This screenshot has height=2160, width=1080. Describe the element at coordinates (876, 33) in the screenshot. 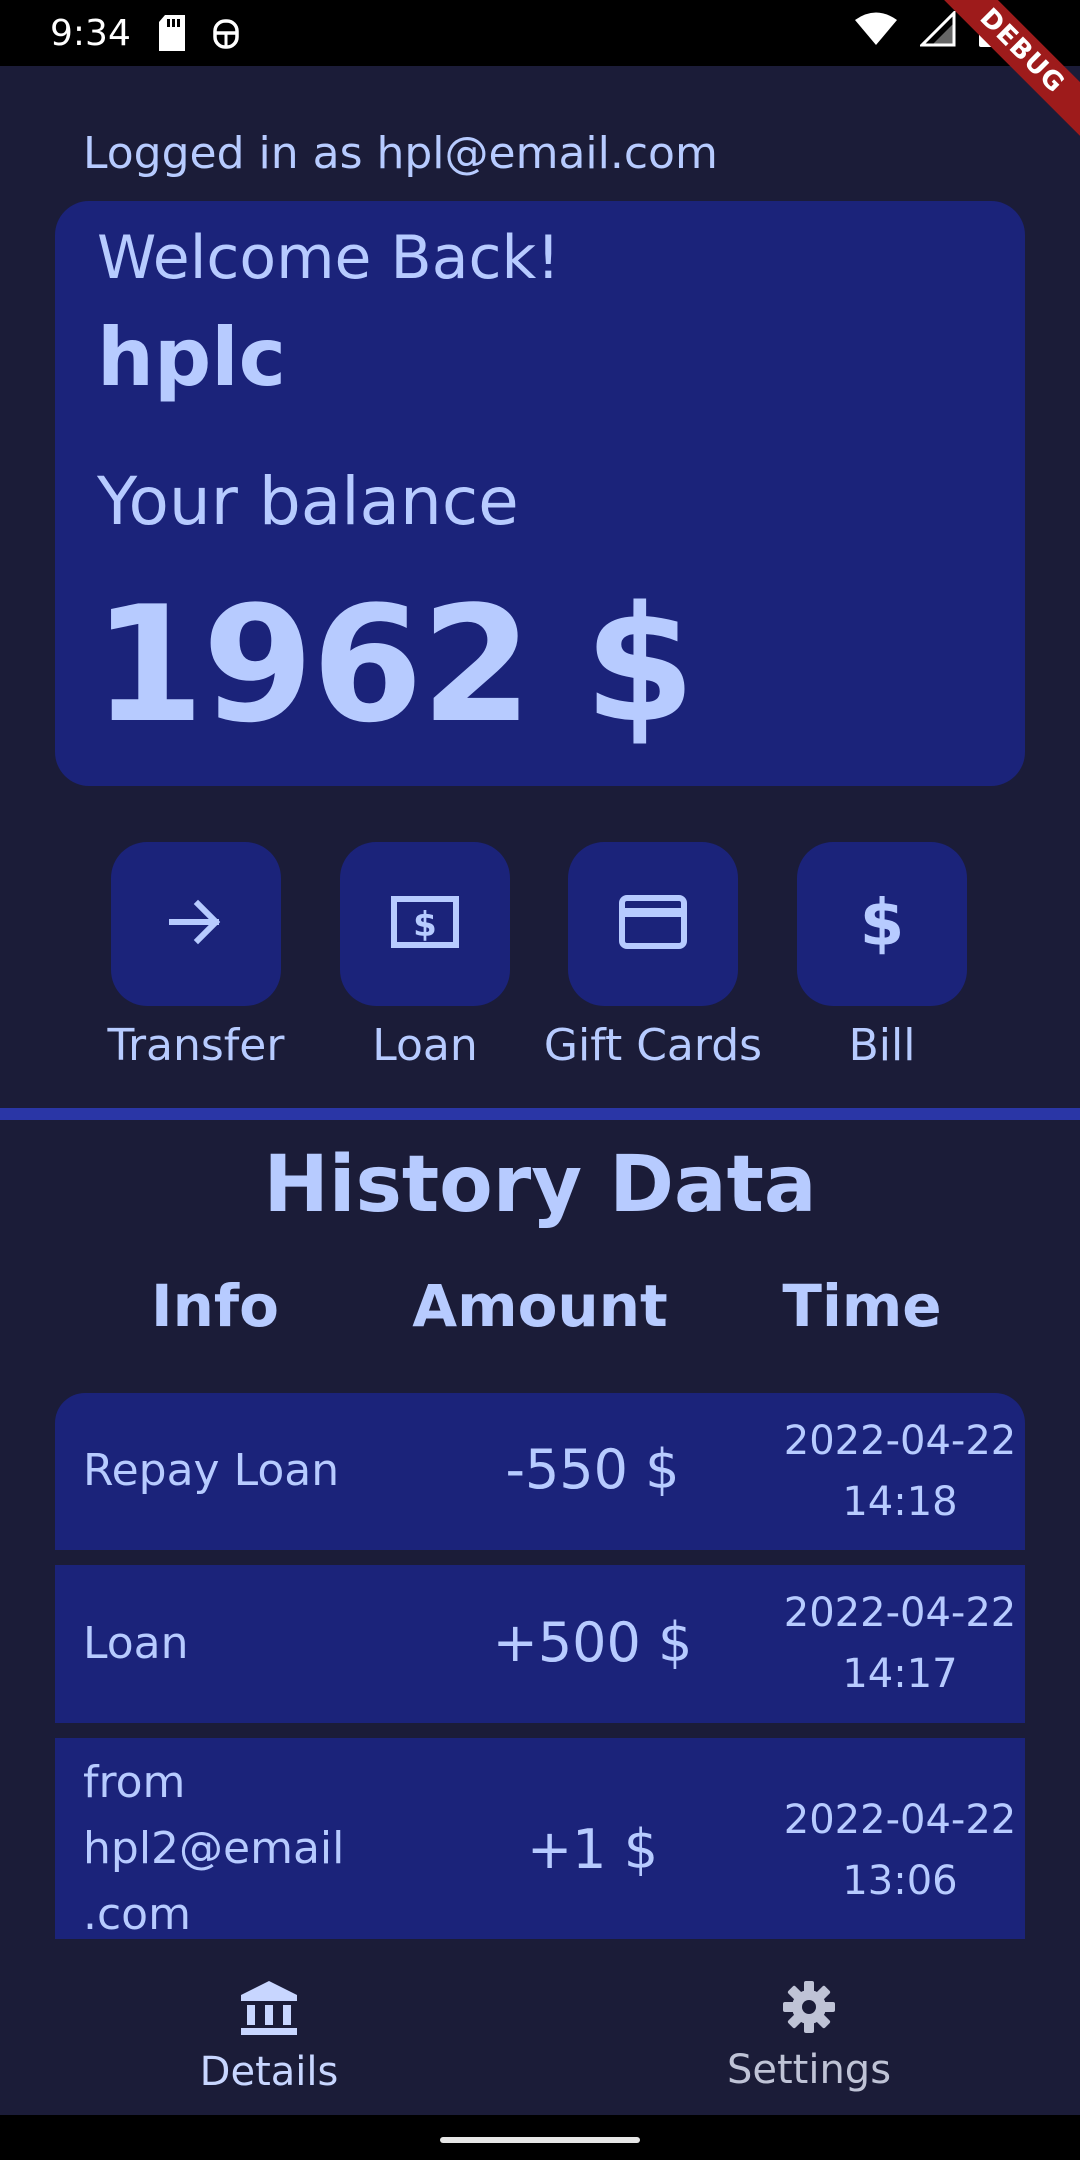

I see `wifi-icon` at that location.